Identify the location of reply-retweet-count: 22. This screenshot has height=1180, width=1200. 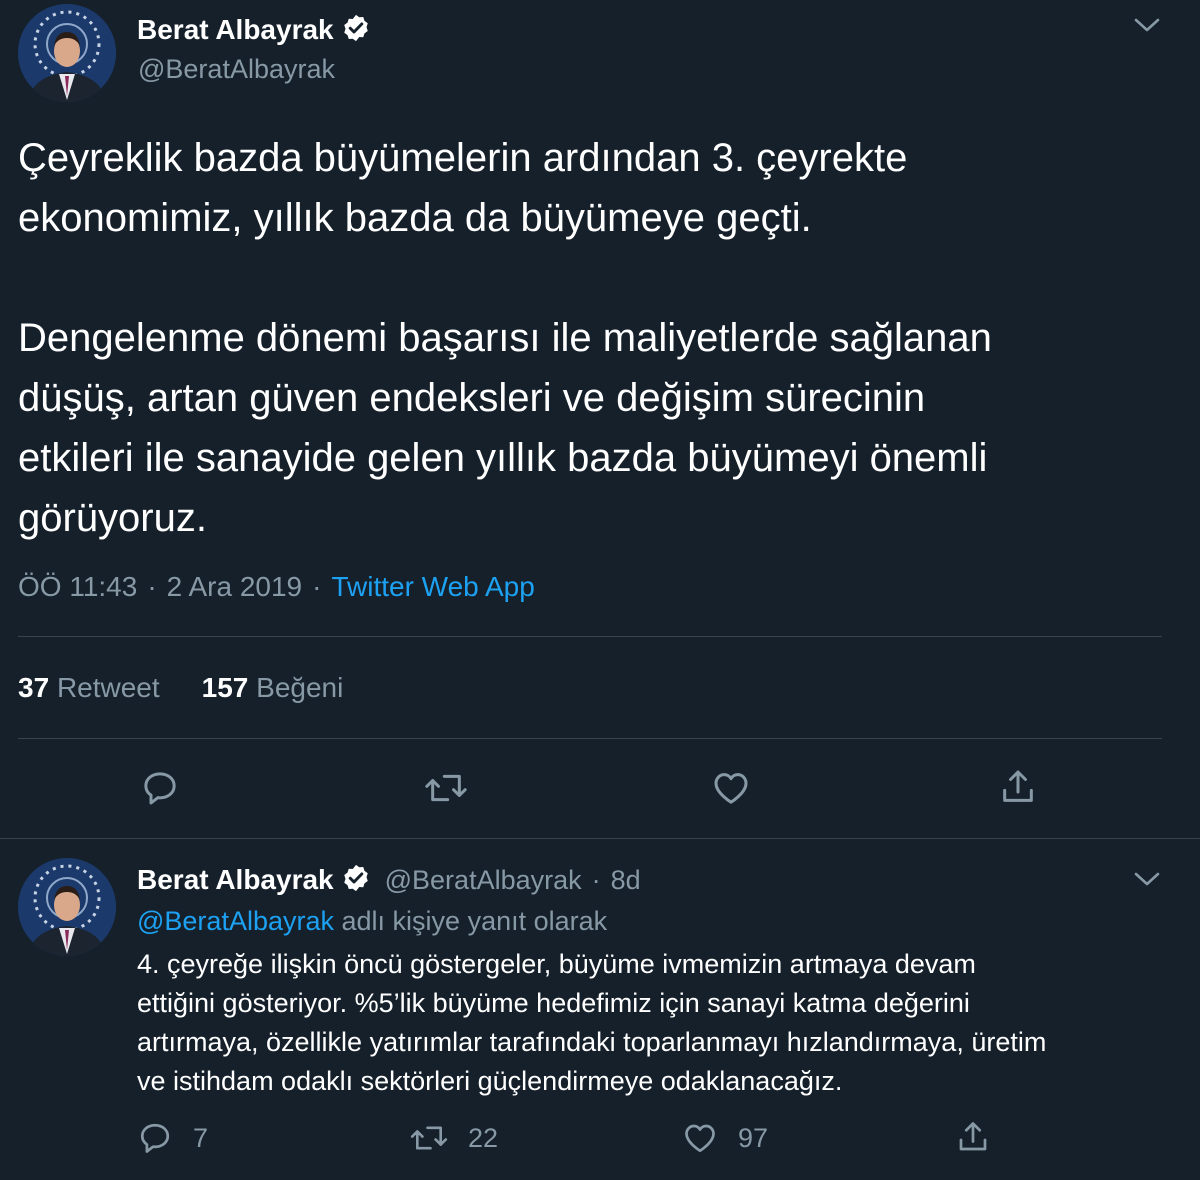
(483, 1137).